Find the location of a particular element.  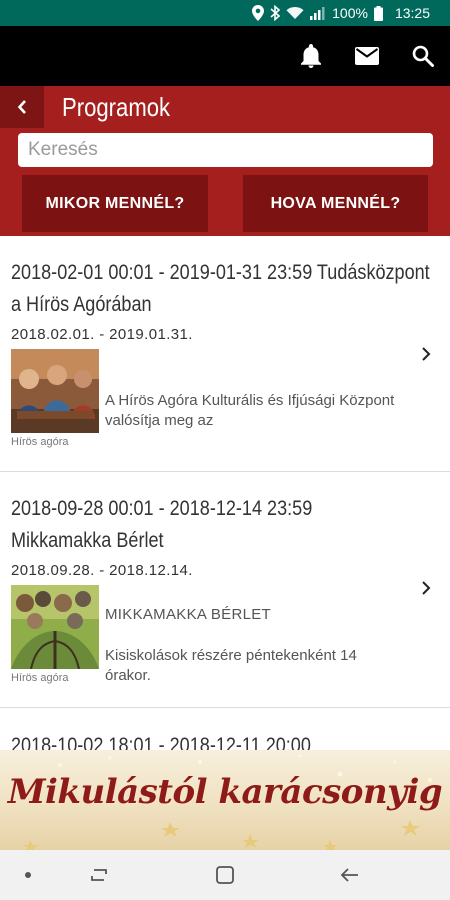

bell-icon is located at coordinates (311, 56).